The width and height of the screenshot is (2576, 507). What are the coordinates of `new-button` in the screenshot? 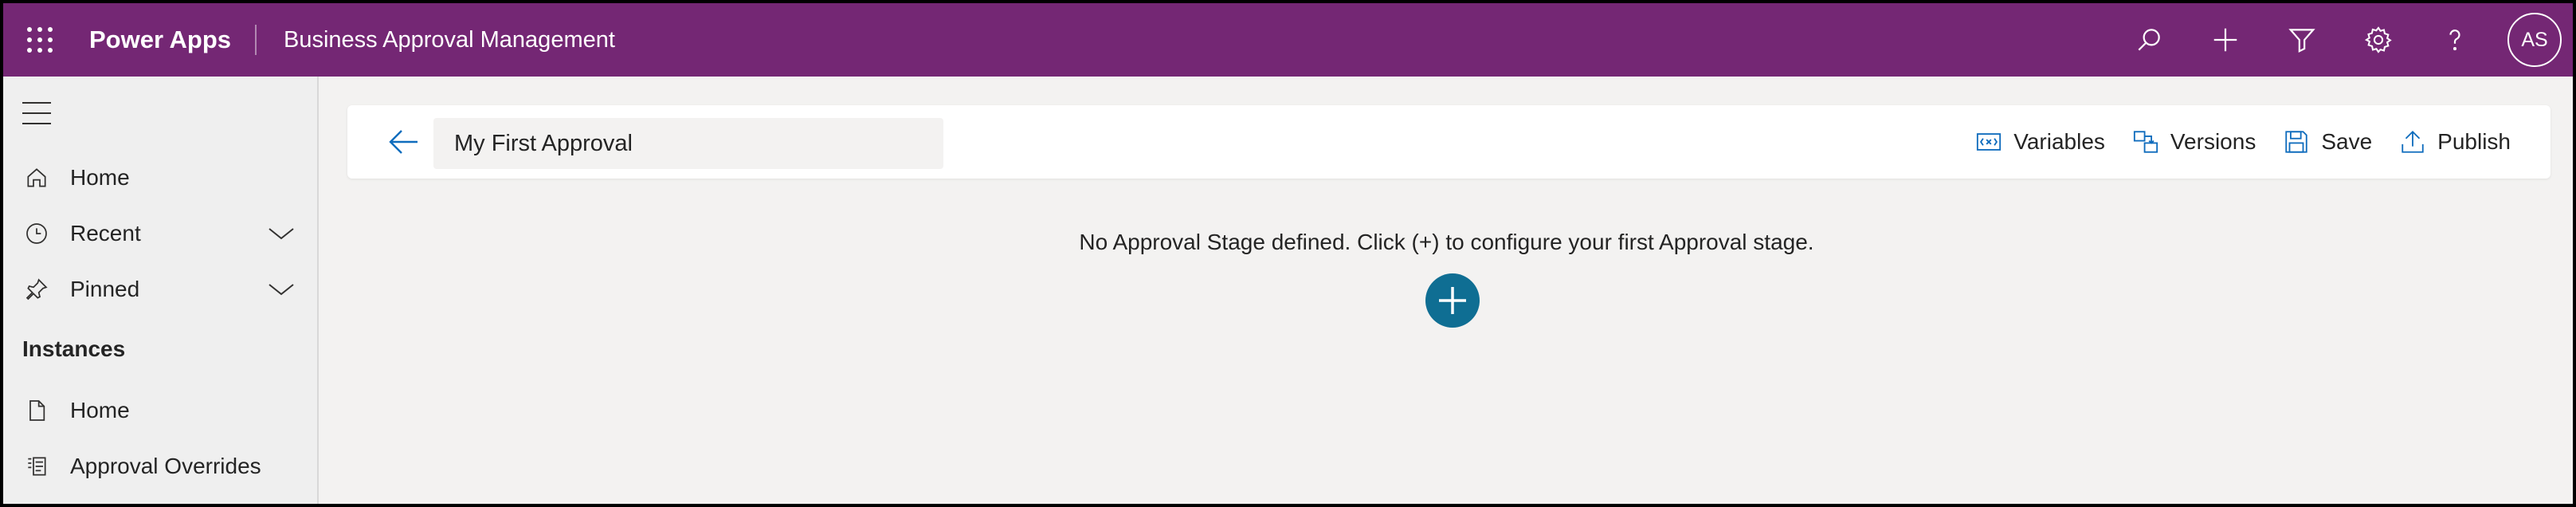 It's located at (2225, 40).